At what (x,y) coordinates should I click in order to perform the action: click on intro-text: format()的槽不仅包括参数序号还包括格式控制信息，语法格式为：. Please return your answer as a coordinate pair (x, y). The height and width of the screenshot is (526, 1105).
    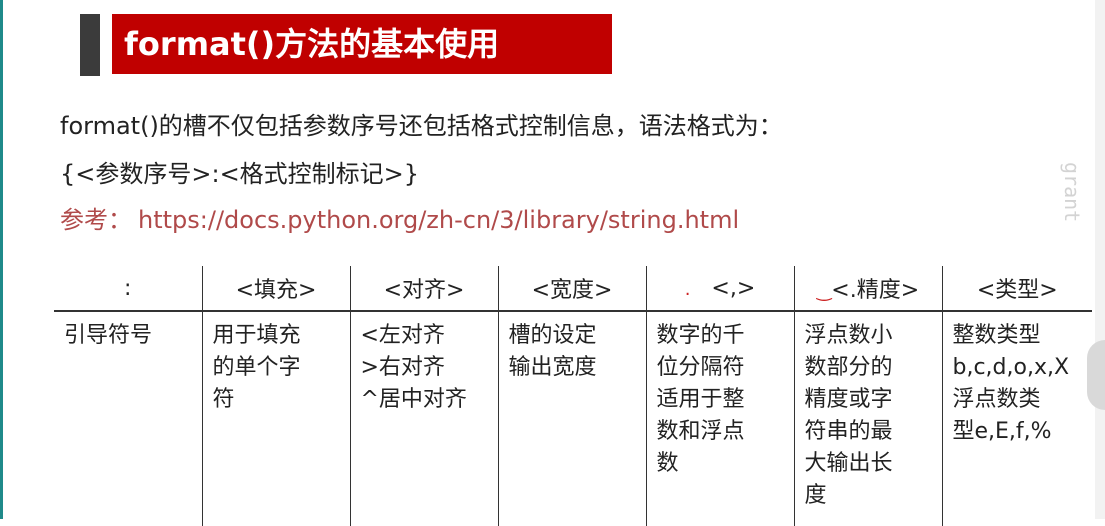
    Looking at the image, I should click on (421, 126).